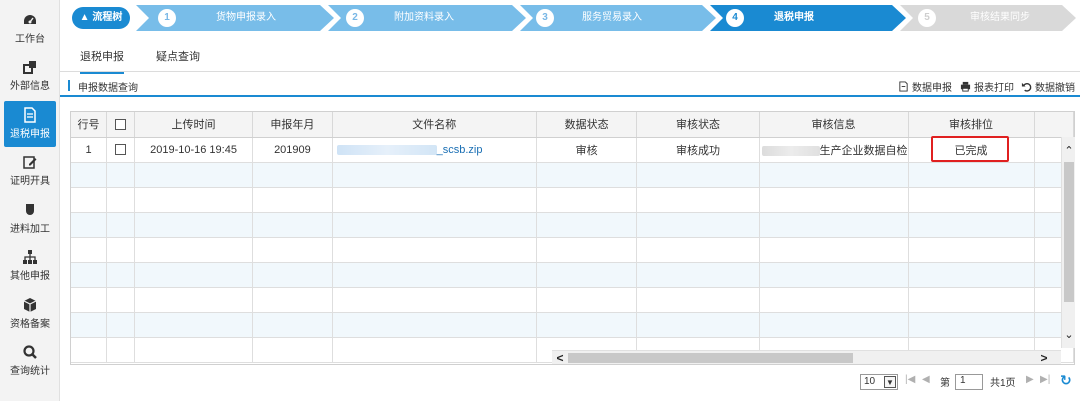 The width and height of the screenshot is (1080, 401). I want to click on pagination: 10 ▼ |◀ ◀ 第 1 共1页 ▶ ▶| ↻, so click(968, 382).